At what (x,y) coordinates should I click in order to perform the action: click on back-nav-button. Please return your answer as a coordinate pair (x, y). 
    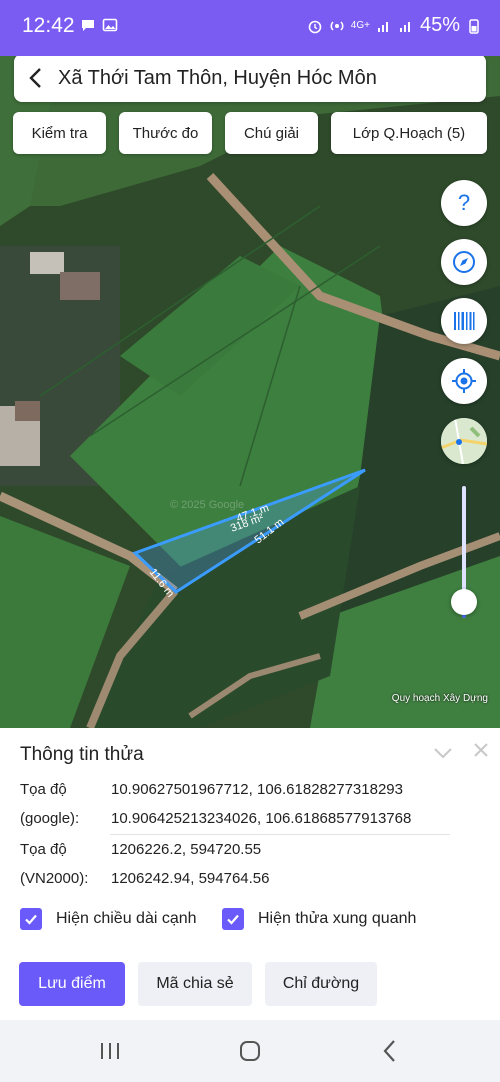
    Looking at the image, I should click on (390, 1051).